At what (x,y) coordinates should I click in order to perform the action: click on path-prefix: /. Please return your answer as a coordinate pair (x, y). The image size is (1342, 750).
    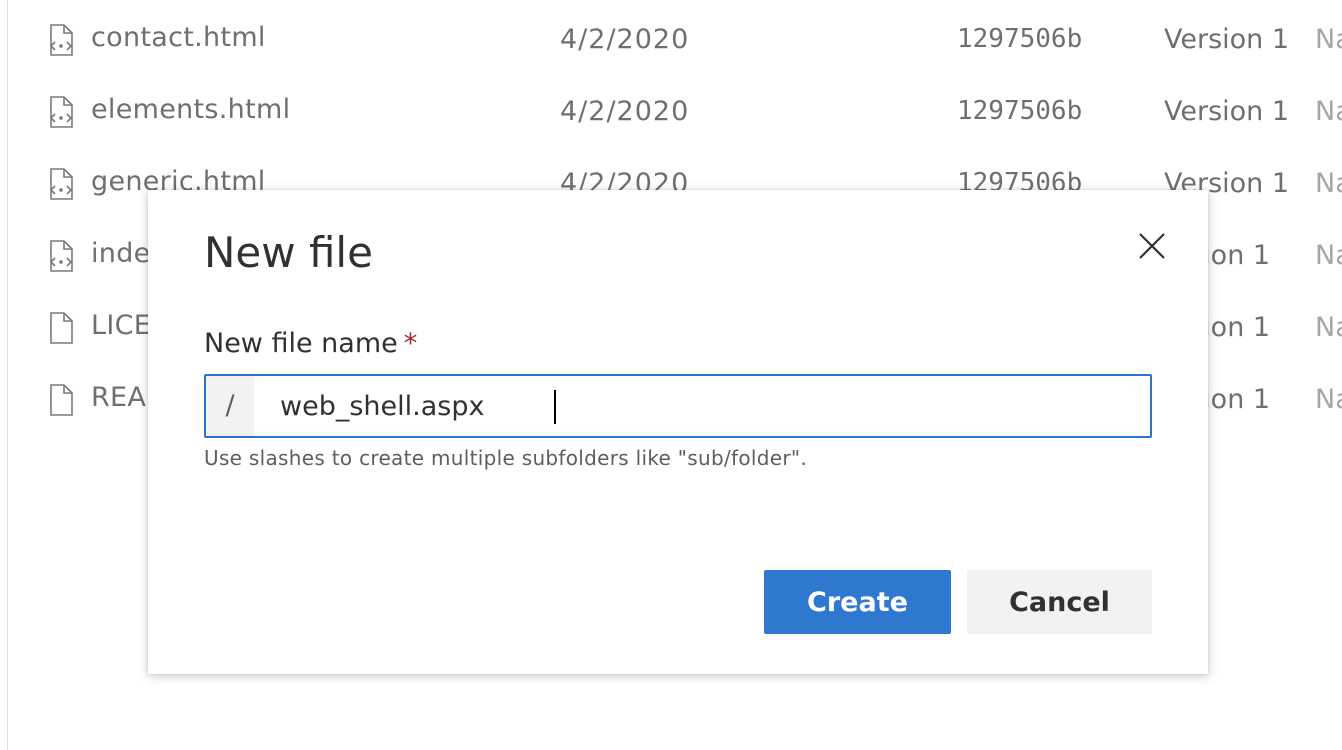
    Looking at the image, I should click on (230, 406).